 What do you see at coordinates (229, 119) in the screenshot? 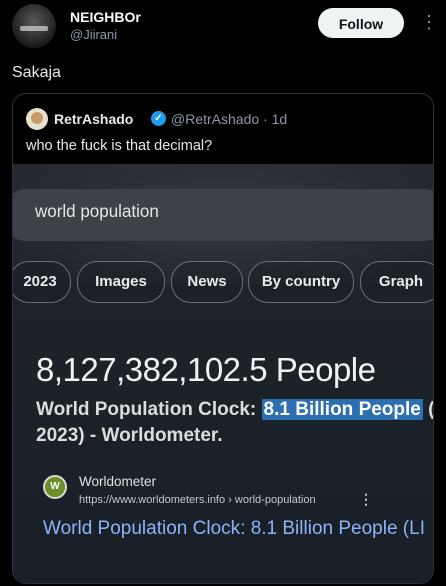
I see `quoted-handle-time: @RetrAshado · 1d` at bounding box center [229, 119].